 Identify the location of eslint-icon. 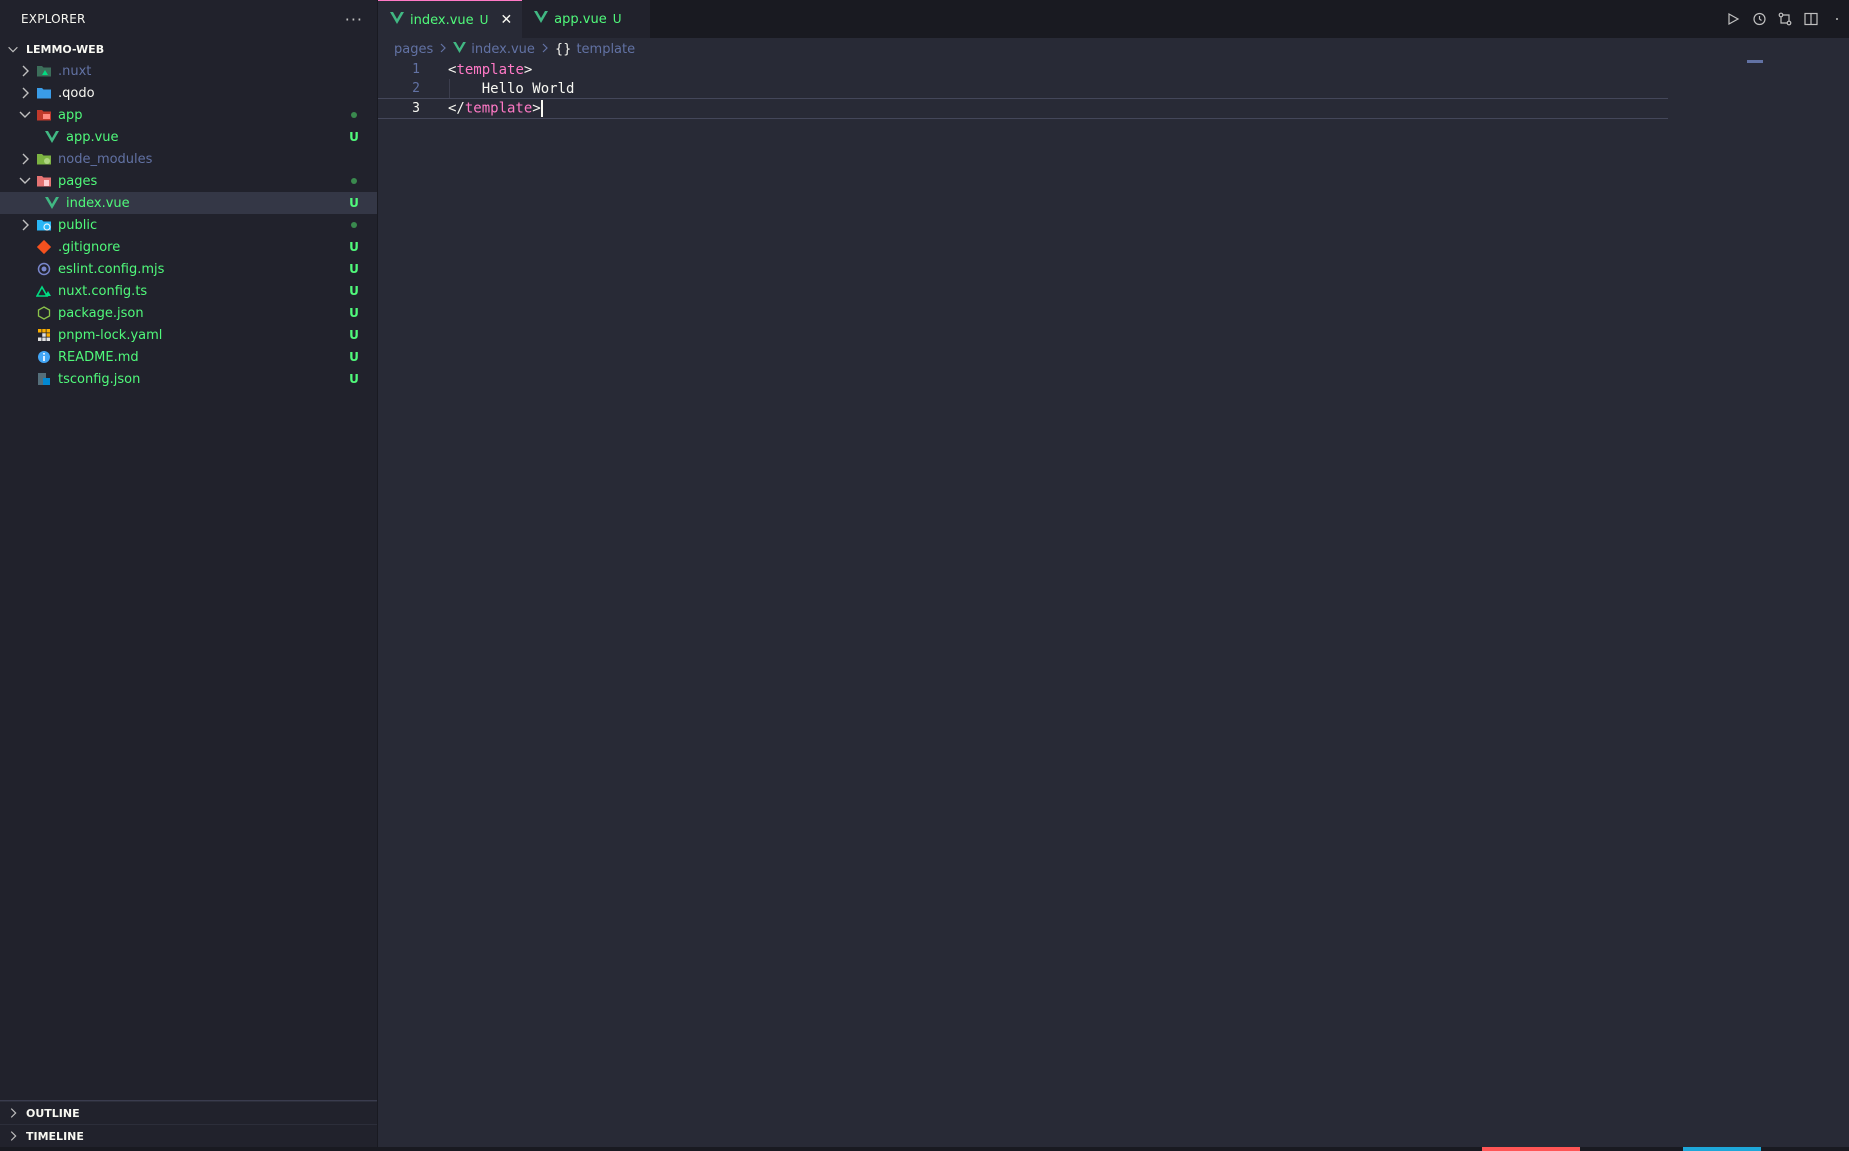
(44, 269).